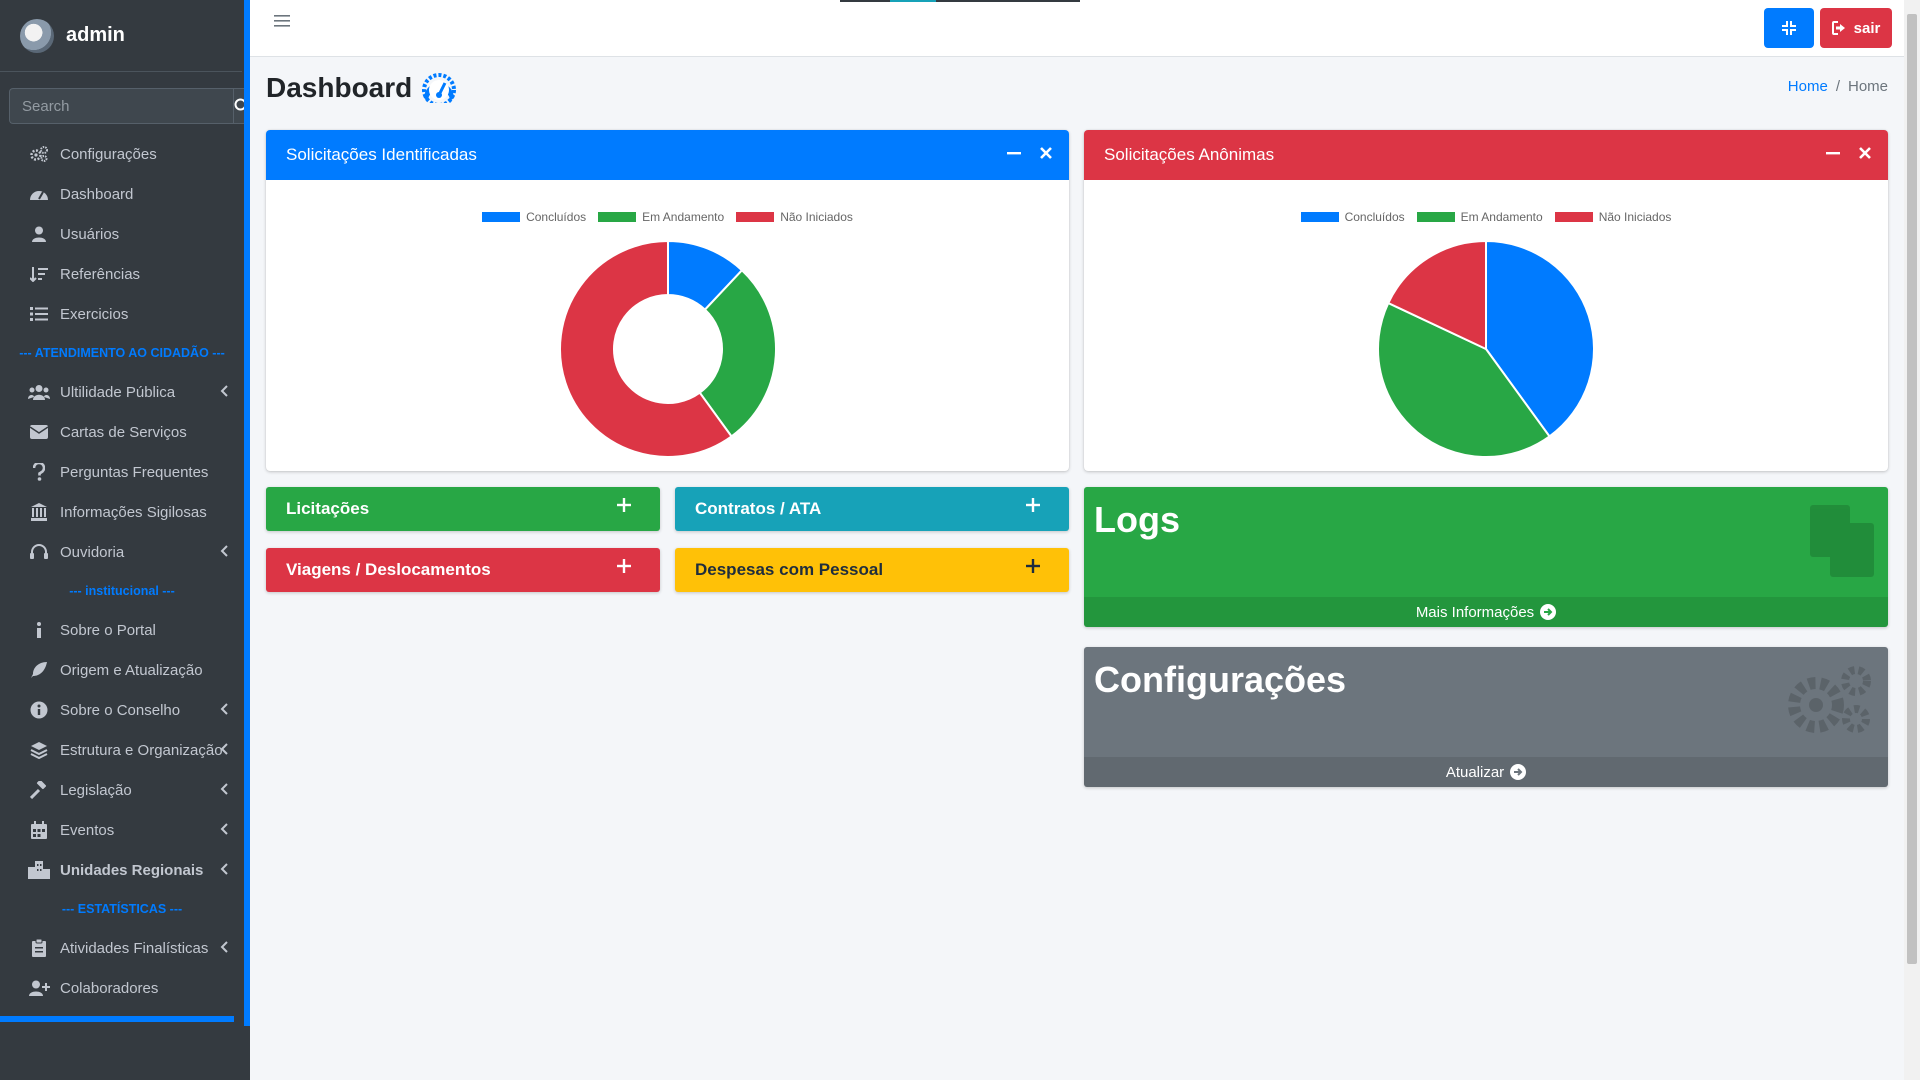 The width and height of the screenshot is (1920, 1080). What do you see at coordinates (1830, 703) in the screenshot?
I see `cogs-icon` at bounding box center [1830, 703].